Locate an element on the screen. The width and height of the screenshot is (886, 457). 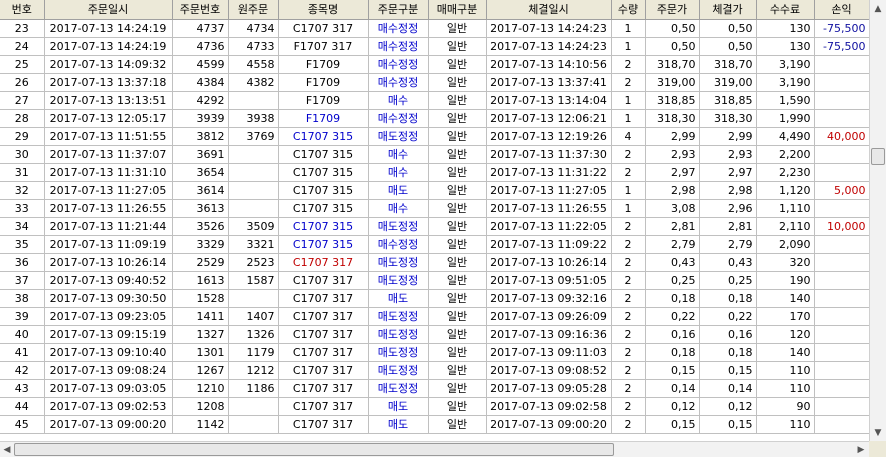
arrow-up-icon: ▲ is located at coordinates (878, 8).